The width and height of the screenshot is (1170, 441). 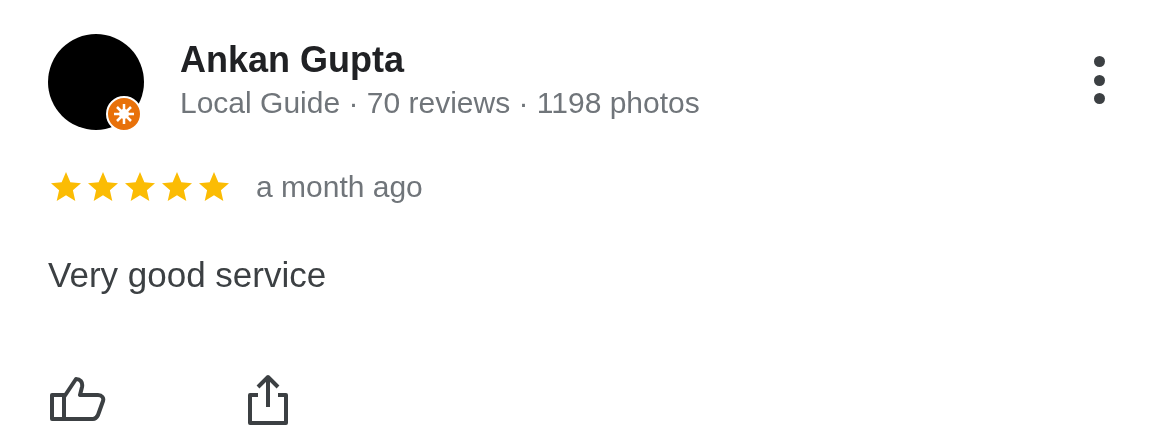 What do you see at coordinates (268, 399) in the screenshot?
I see `share-icon` at bounding box center [268, 399].